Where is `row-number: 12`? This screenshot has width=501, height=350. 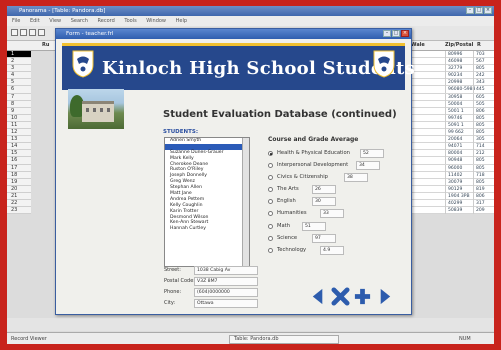 row-number: 12 is located at coordinates (19, 133).